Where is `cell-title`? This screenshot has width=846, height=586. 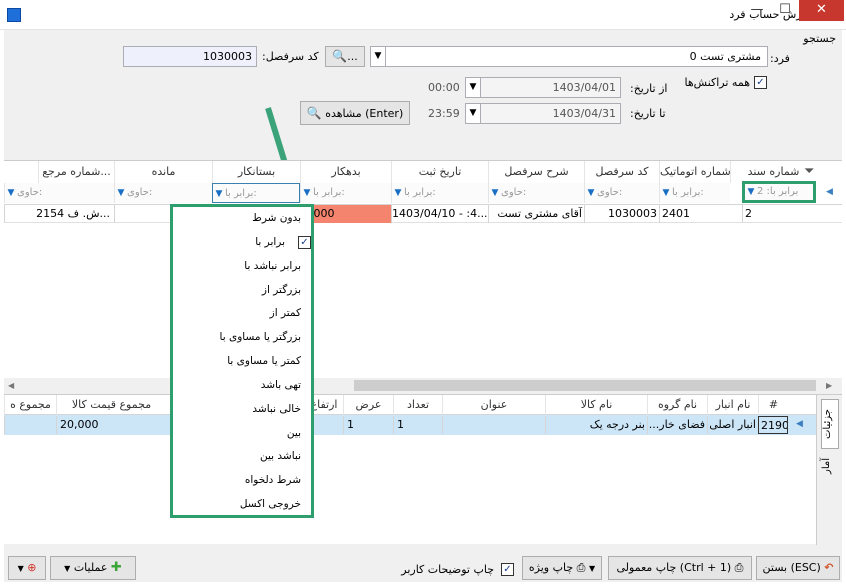 cell-title is located at coordinates (493, 425).